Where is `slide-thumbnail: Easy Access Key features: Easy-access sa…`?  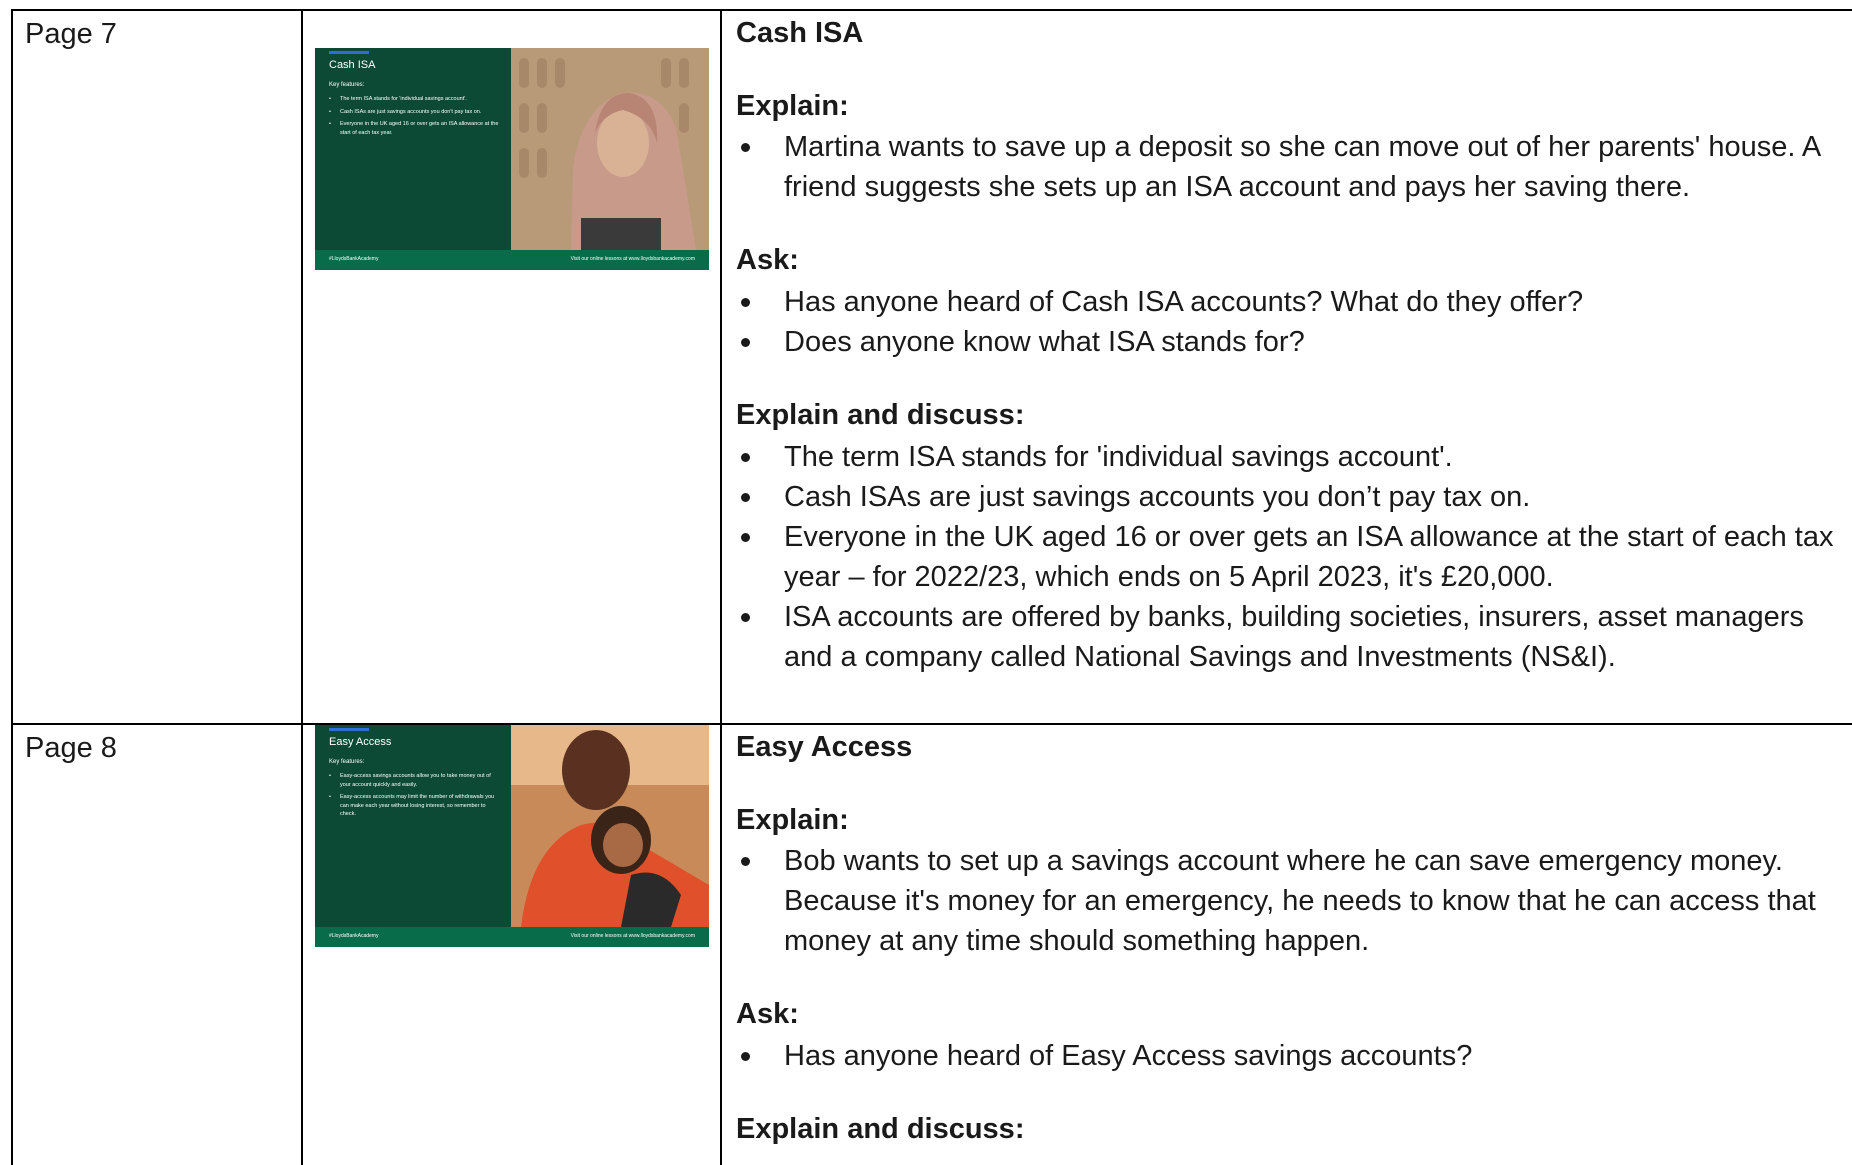 slide-thumbnail: Easy Access Key features: Easy-access sa… is located at coordinates (512, 836).